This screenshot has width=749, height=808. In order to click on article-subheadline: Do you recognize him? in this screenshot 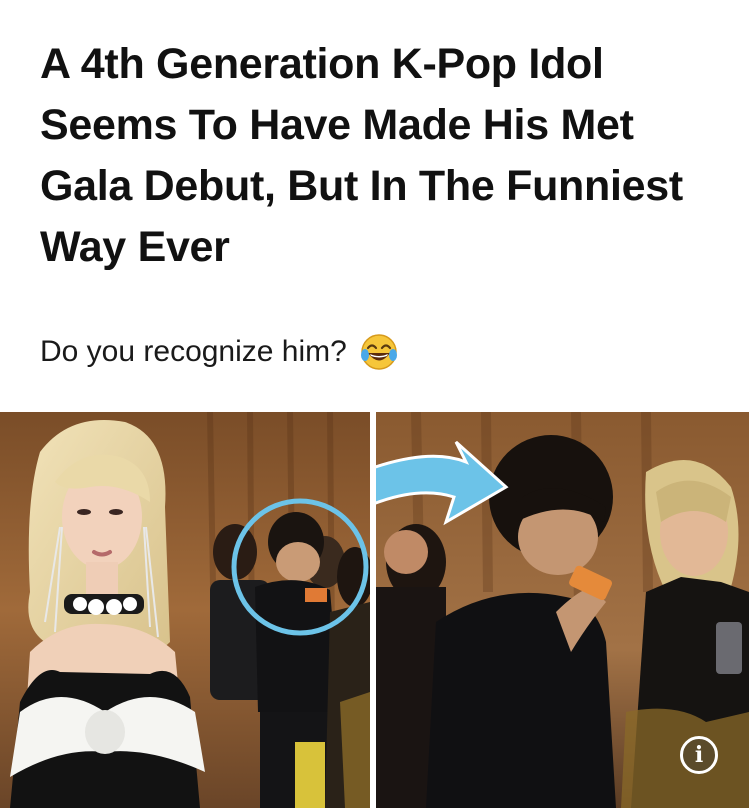, I will do `click(219, 352)`.